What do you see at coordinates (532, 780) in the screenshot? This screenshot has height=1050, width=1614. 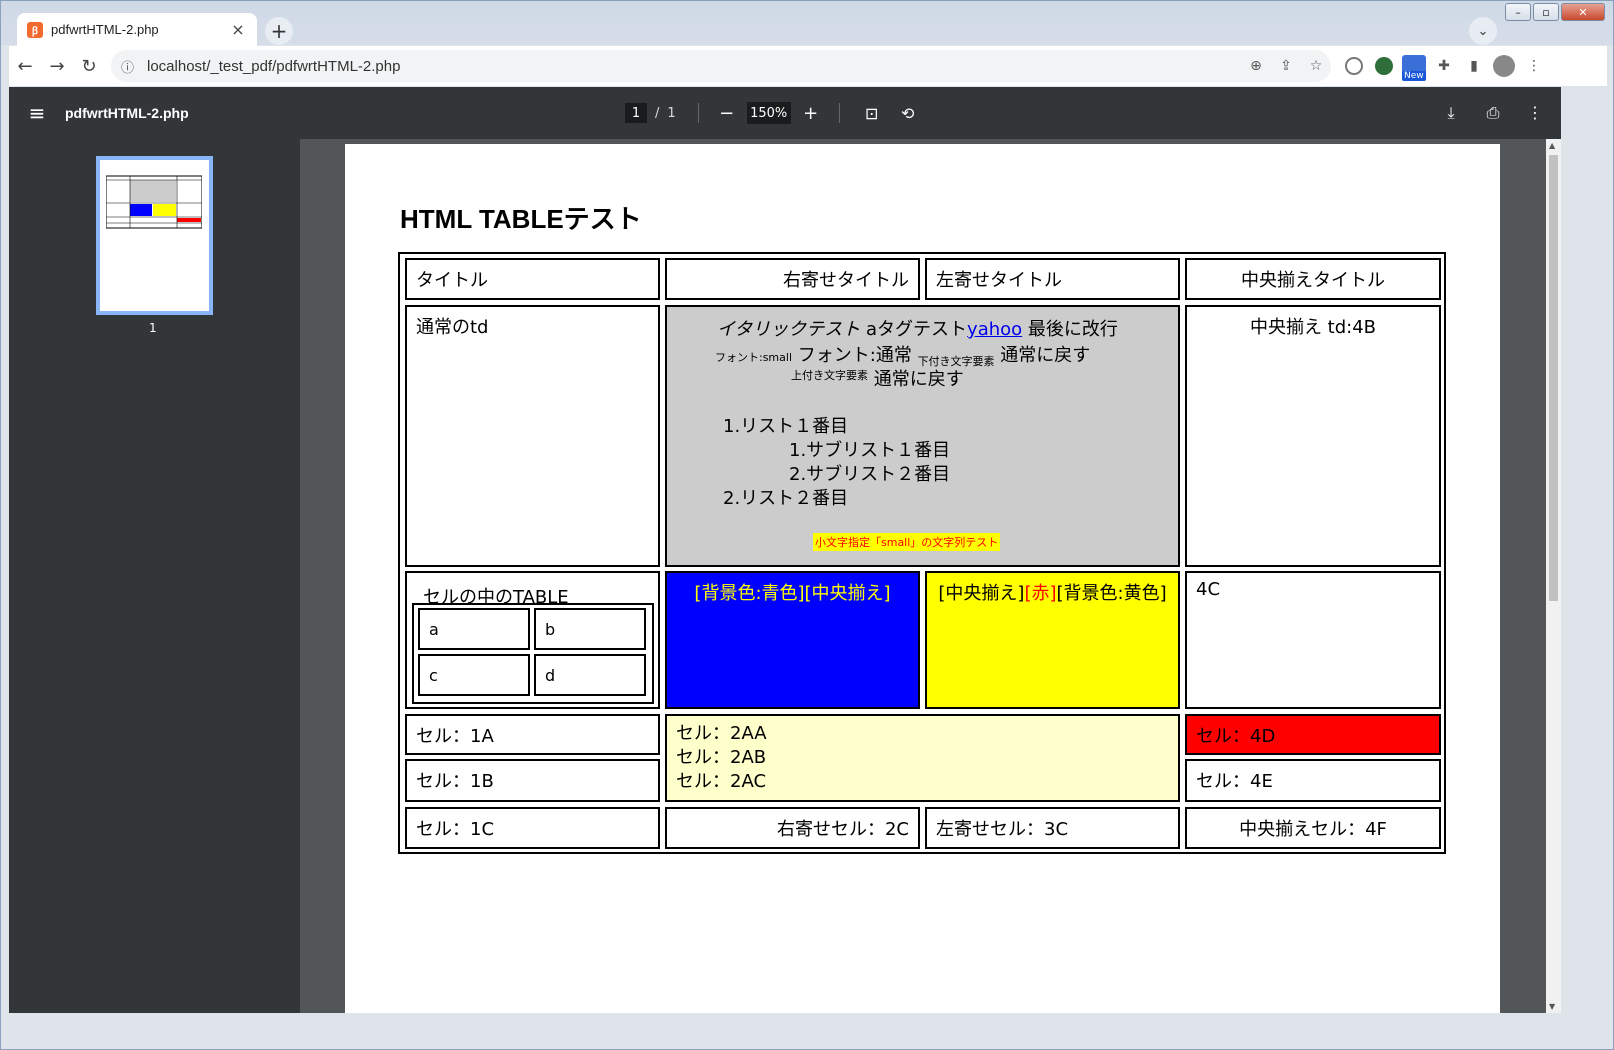 I see `cell-1b: セル：1B` at bounding box center [532, 780].